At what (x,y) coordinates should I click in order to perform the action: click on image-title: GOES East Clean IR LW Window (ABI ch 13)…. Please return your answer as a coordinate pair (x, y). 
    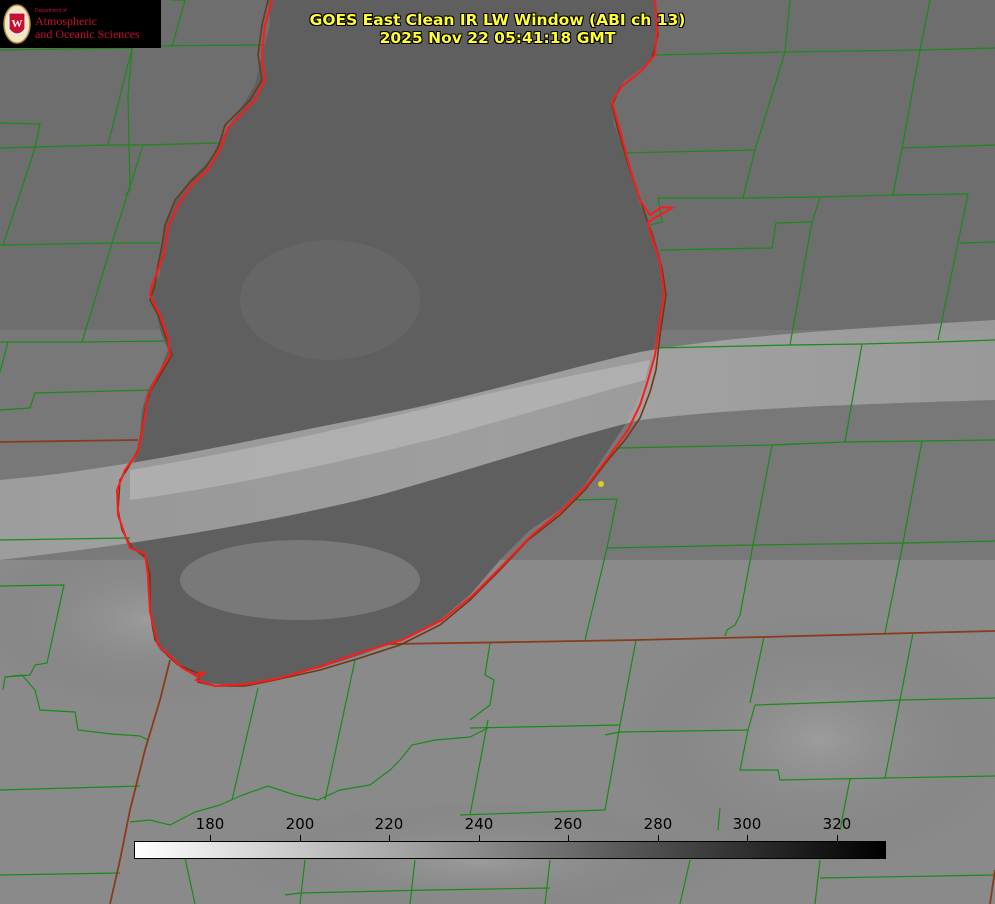
    Looking at the image, I should click on (497, 29).